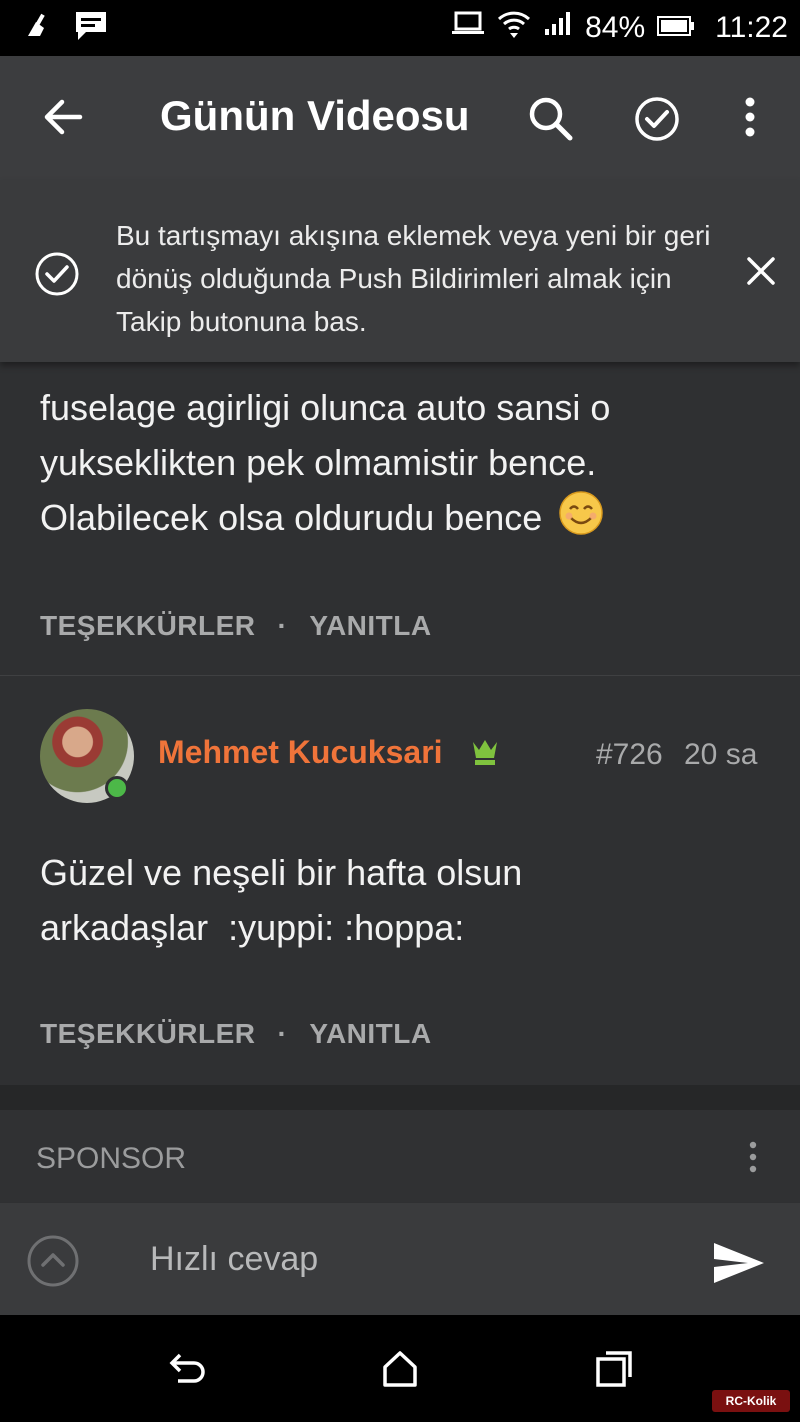 The width and height of the screenshot is (800, 1422). What do you see at coordinates (751, 1401) in the screenshot?
I see `watermark-logo: RC-Kolik` at bounding box center [751, 1401].